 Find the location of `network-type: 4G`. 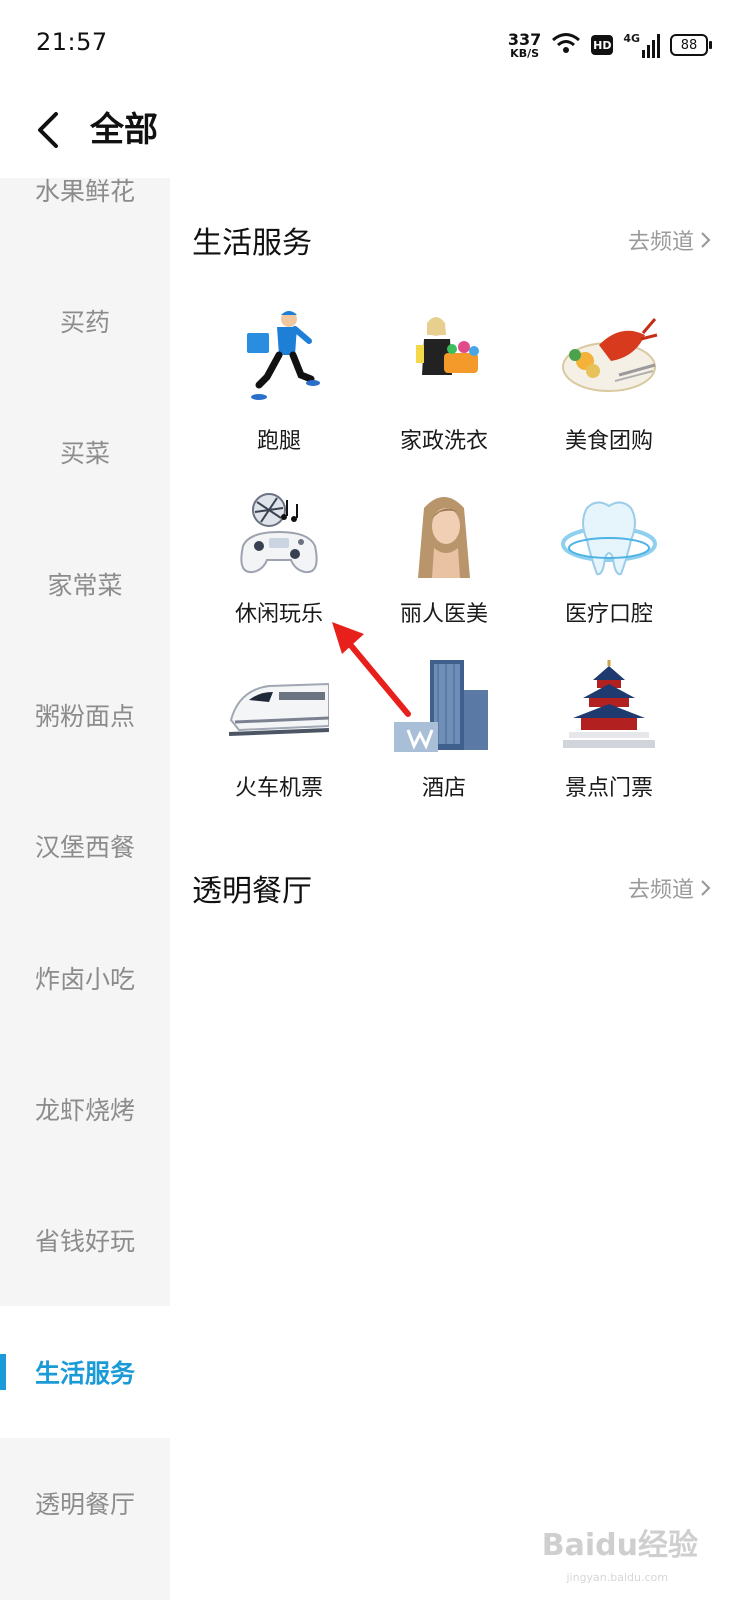

network-type: 4G is located at coordinates (631, 38).